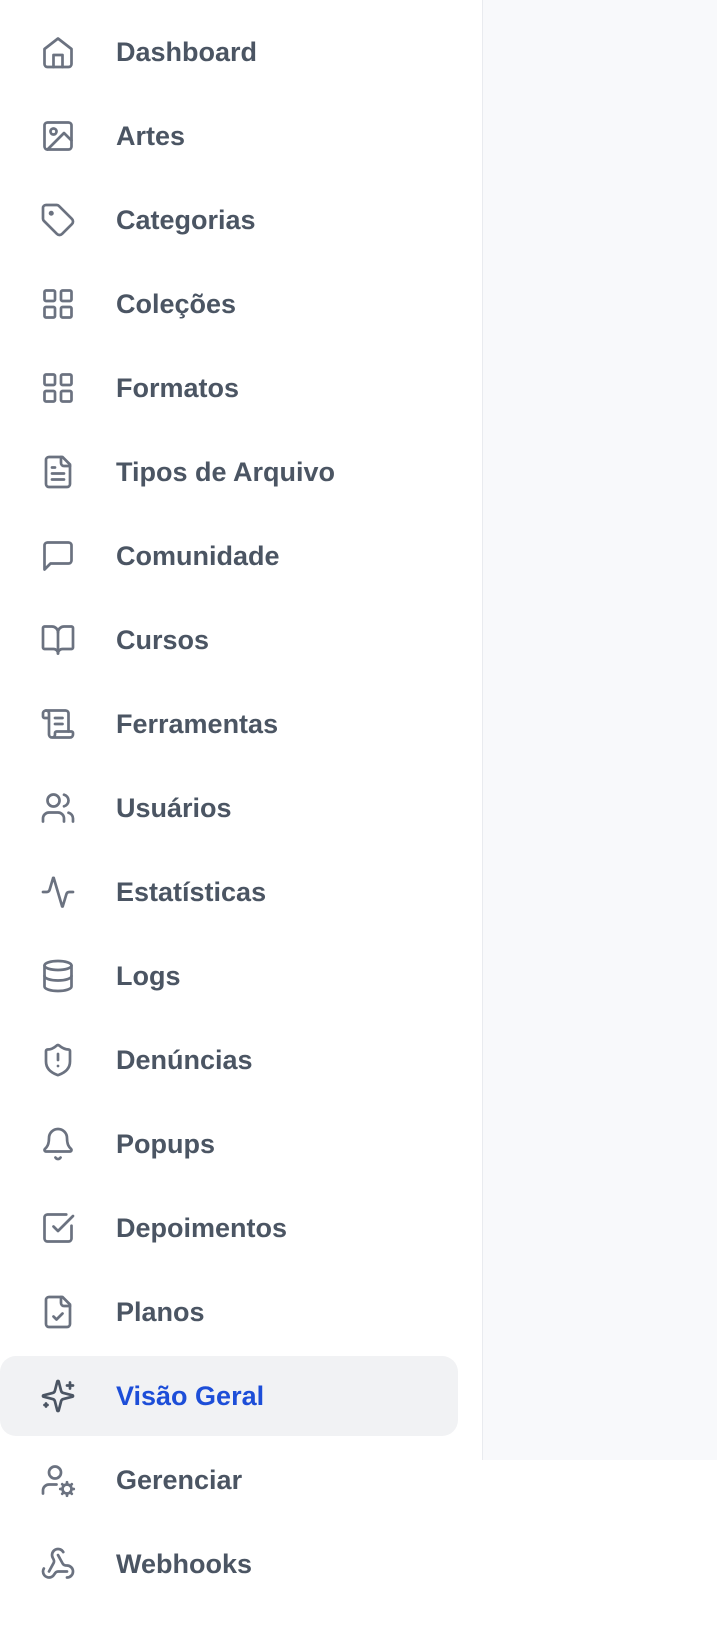 Image resolution: width=717 pixels, height=1626 pixels. What do you see at coordinates (58, 52) in the screenshot?
I see `home-icon` at bounding box center [58, 52].